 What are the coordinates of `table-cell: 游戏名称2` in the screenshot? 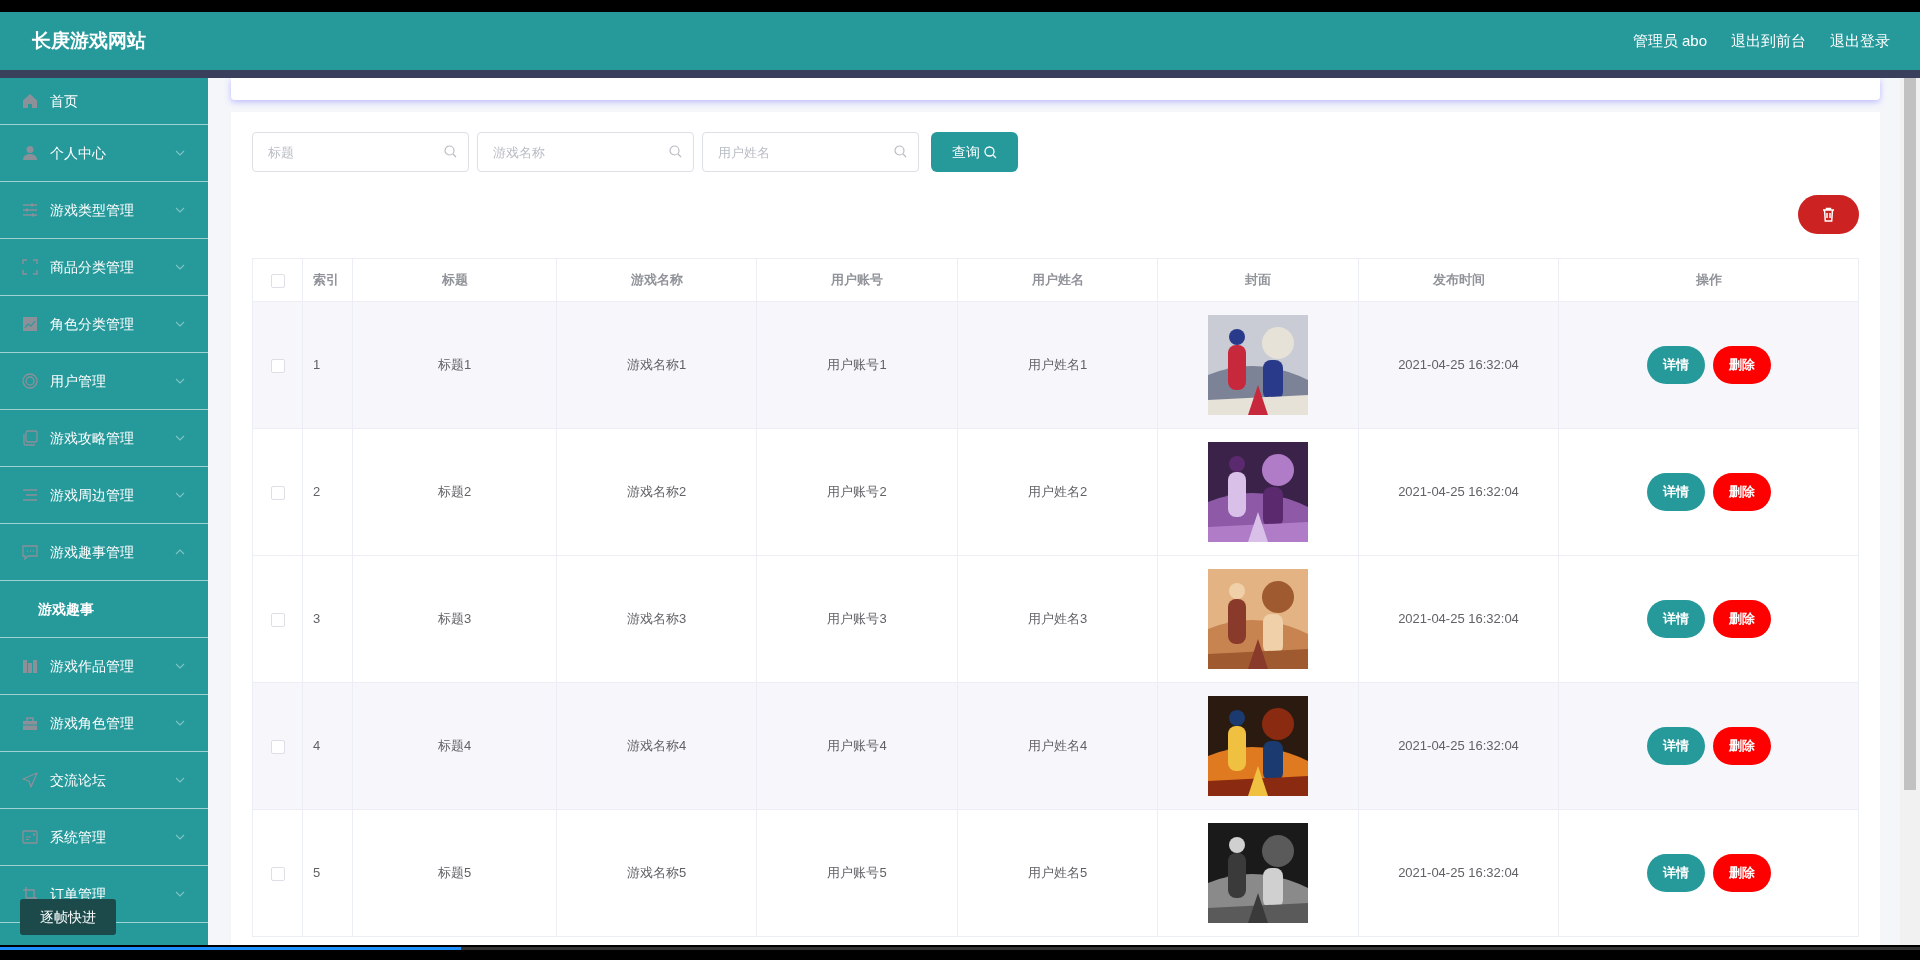 It's located at (656, 492).